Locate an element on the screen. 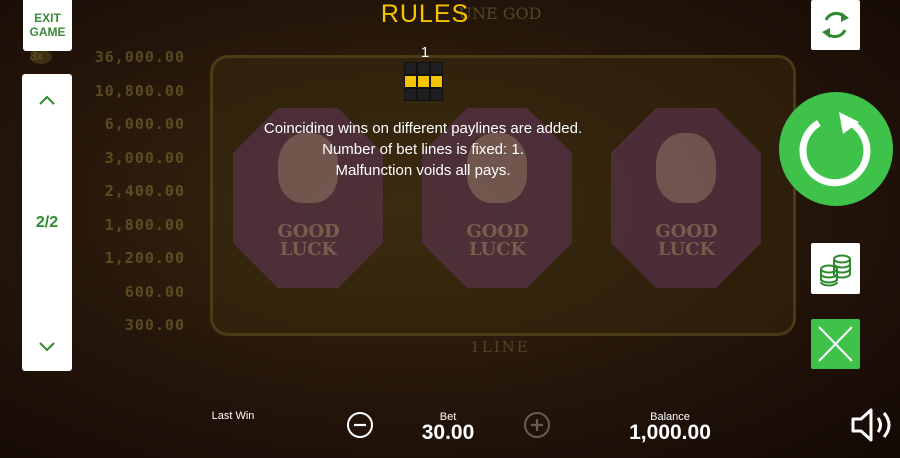 Image resolution: width=900 pixels, height=458 pixels. balance-value: 1,000.00 is located at coordinates (670, 432).